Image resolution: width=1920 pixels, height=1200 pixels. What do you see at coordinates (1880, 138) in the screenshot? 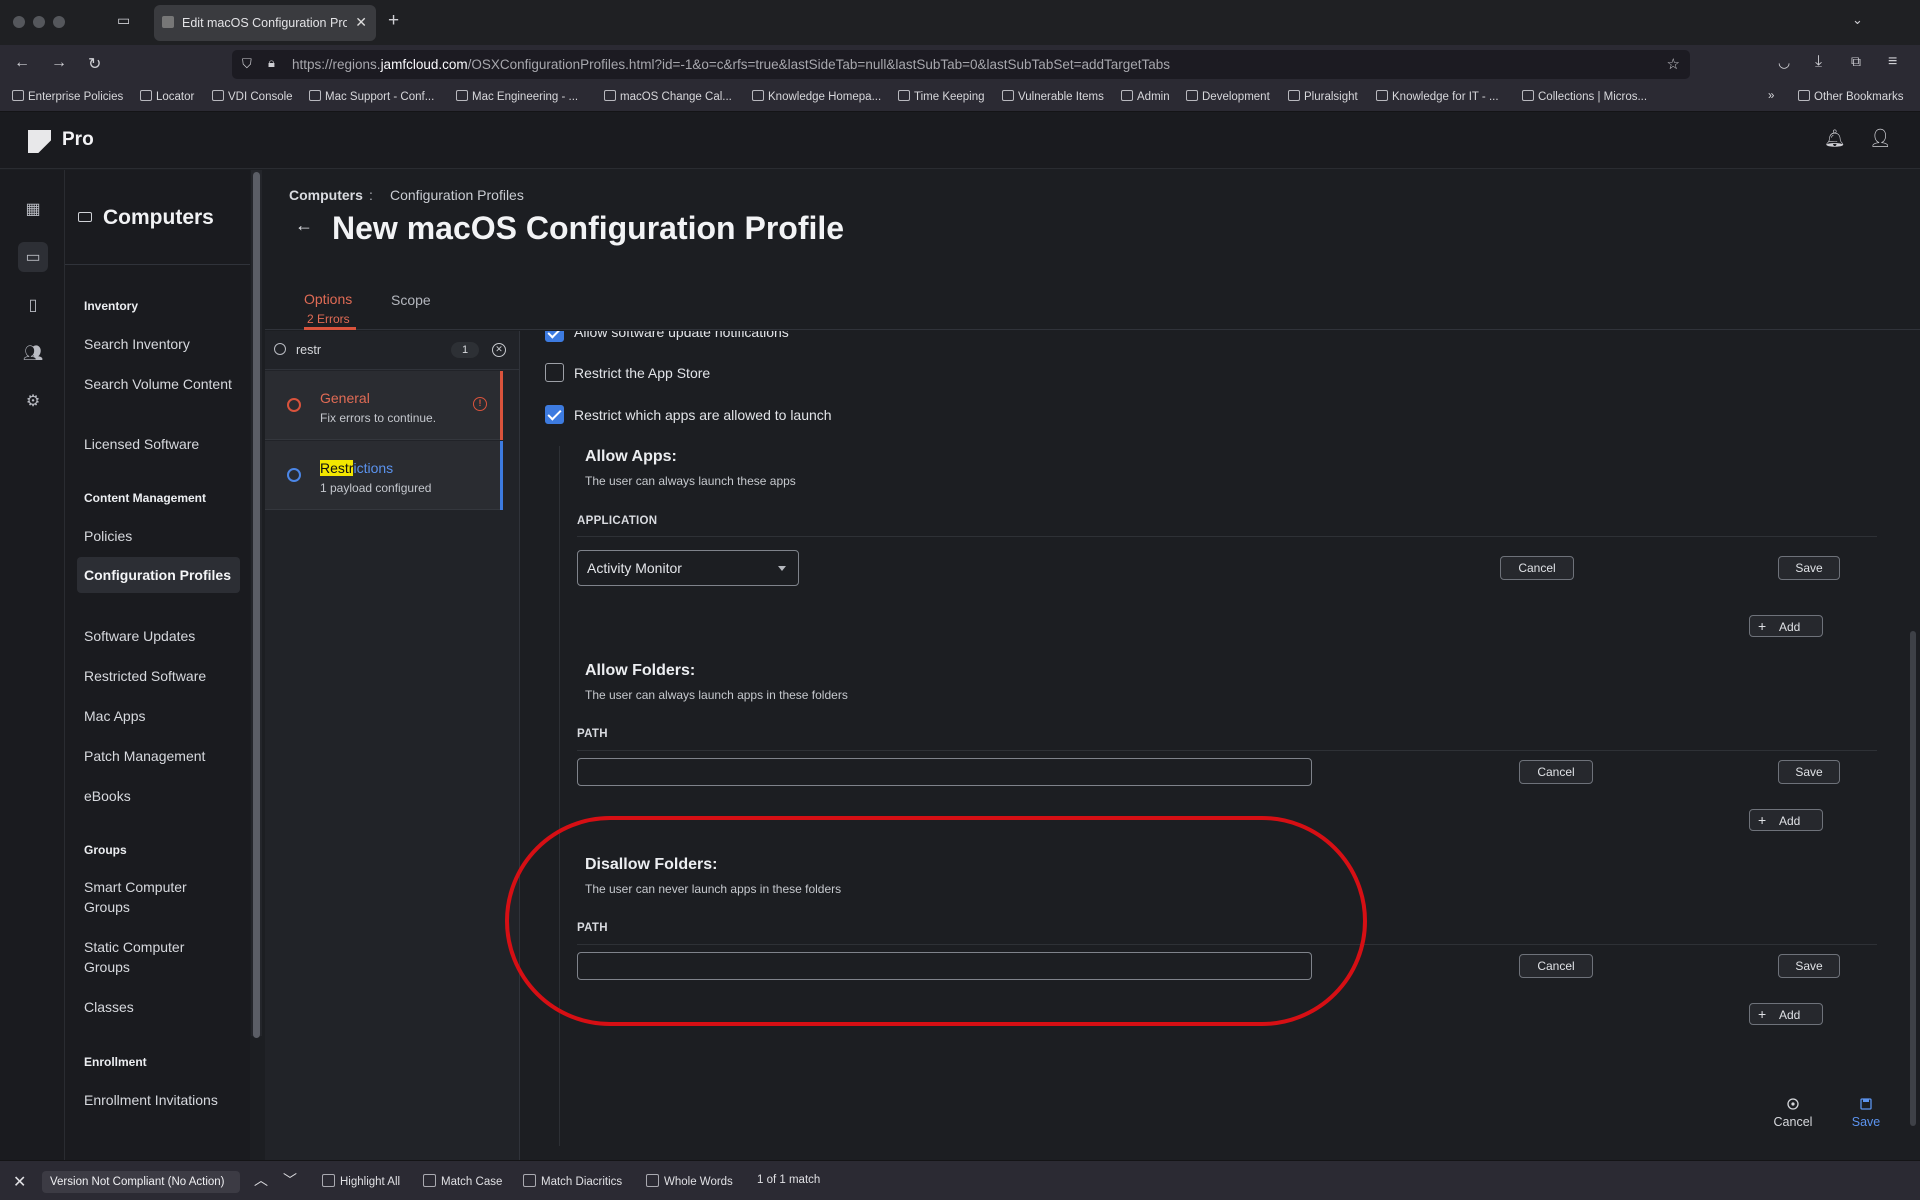
I see `user-account-icon: 👤︎` at bounding box center [1880, 138].